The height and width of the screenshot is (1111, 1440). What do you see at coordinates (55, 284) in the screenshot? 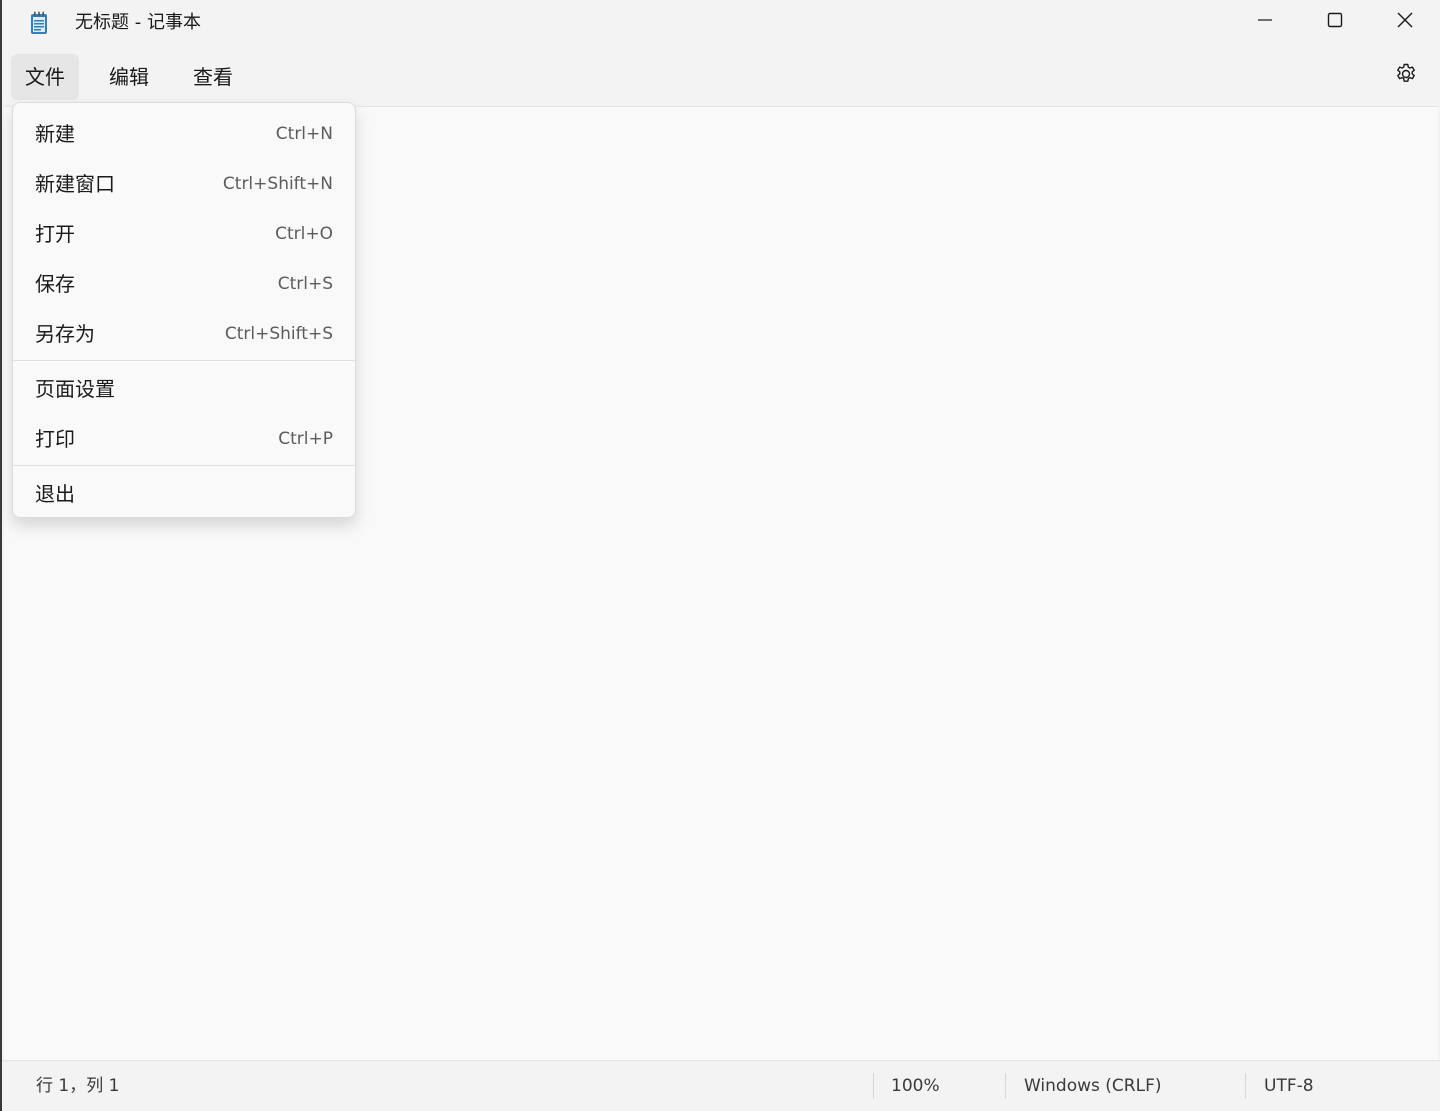
I see `menu-item-label: 保存` at bounding box center [55, 284].